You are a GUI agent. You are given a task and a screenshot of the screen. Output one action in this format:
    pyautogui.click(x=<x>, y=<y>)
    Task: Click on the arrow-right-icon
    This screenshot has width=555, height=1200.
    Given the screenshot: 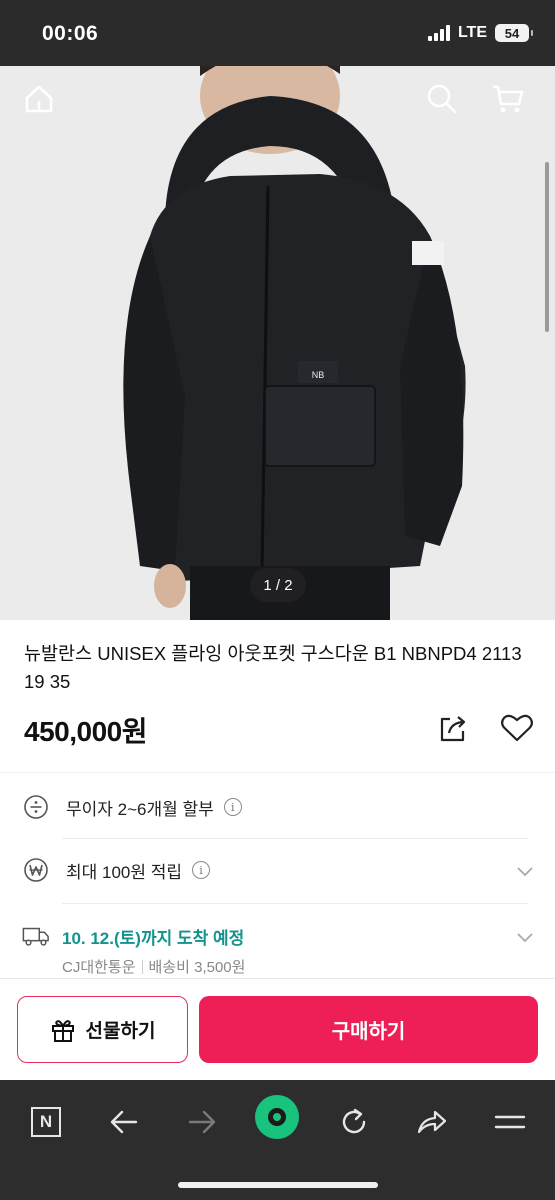 What is the action you would take?
    pyautogui.click(x=202, y=1122)
    